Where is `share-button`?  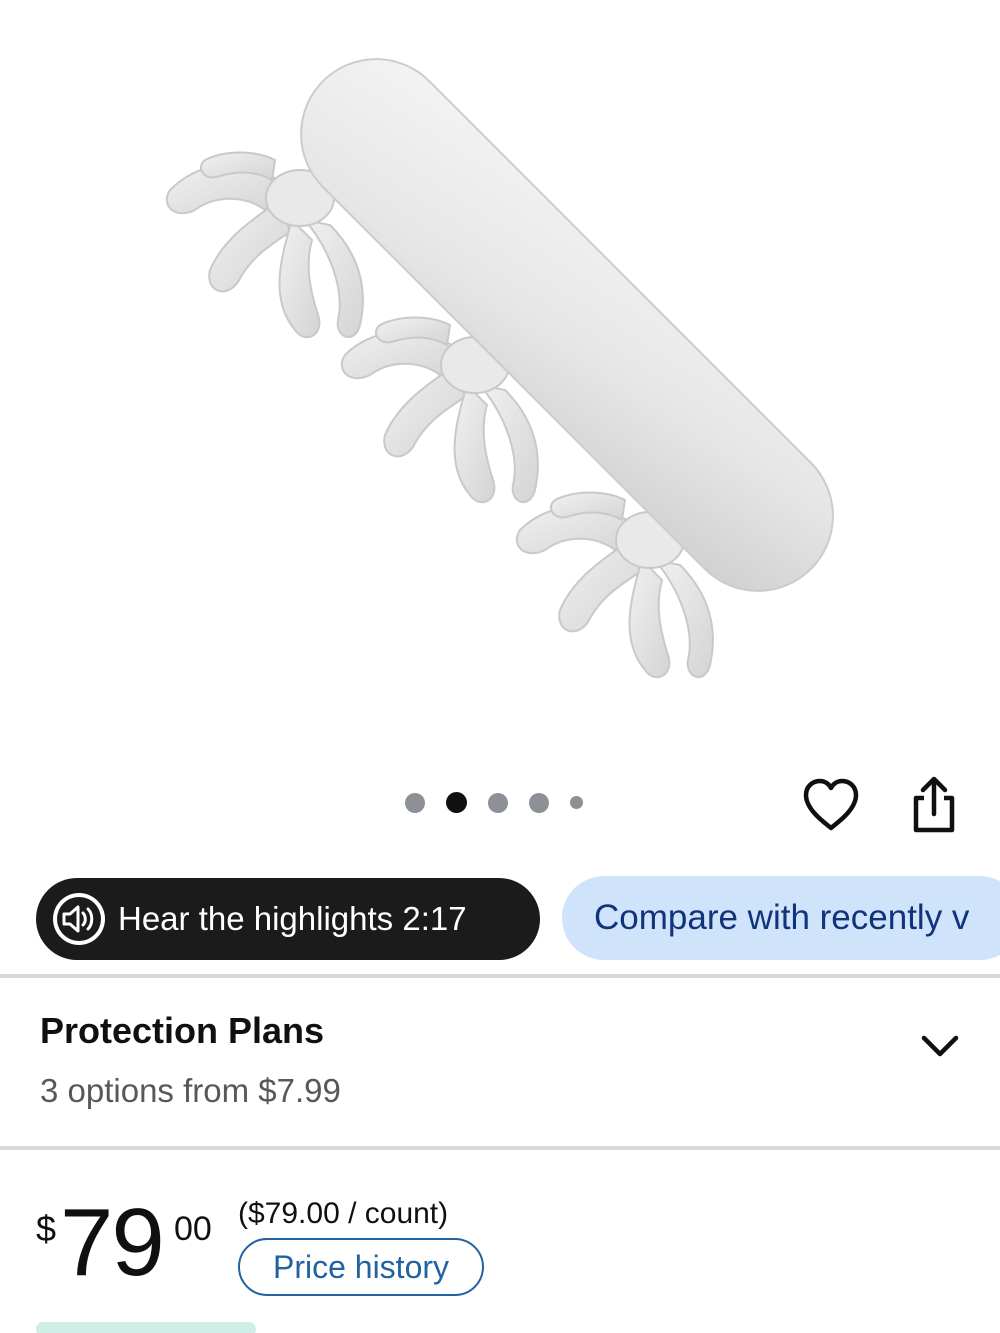 share-button is located at coordinates (934, 805).